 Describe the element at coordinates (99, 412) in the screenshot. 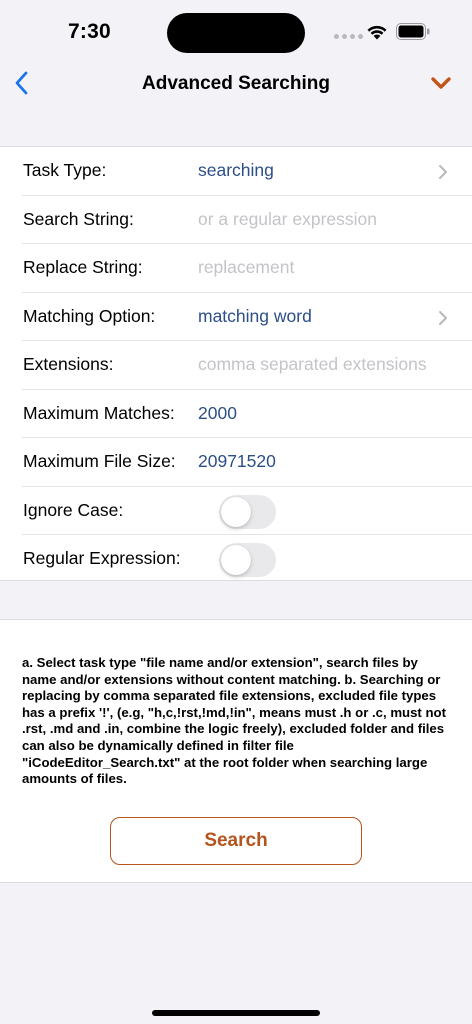

I see `maximum-matches-label: Maximum Matches:` at that location.